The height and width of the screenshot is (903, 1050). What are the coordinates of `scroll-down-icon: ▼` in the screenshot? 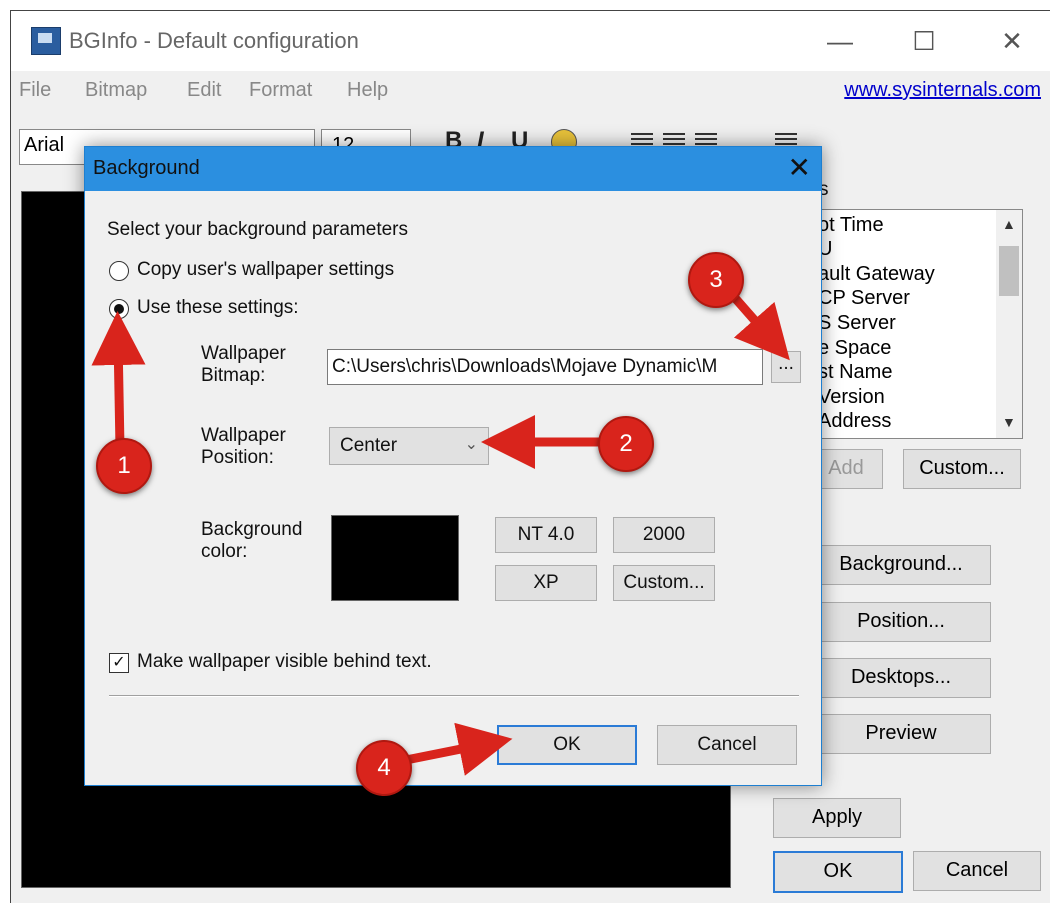 It's located at (1009, 422).